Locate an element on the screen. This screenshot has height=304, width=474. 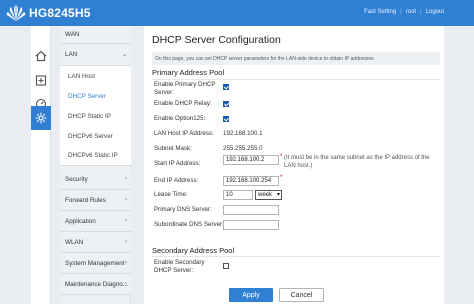
nav-maintenance: Maintenance Diagno... › is located at coordinates (95, 284).